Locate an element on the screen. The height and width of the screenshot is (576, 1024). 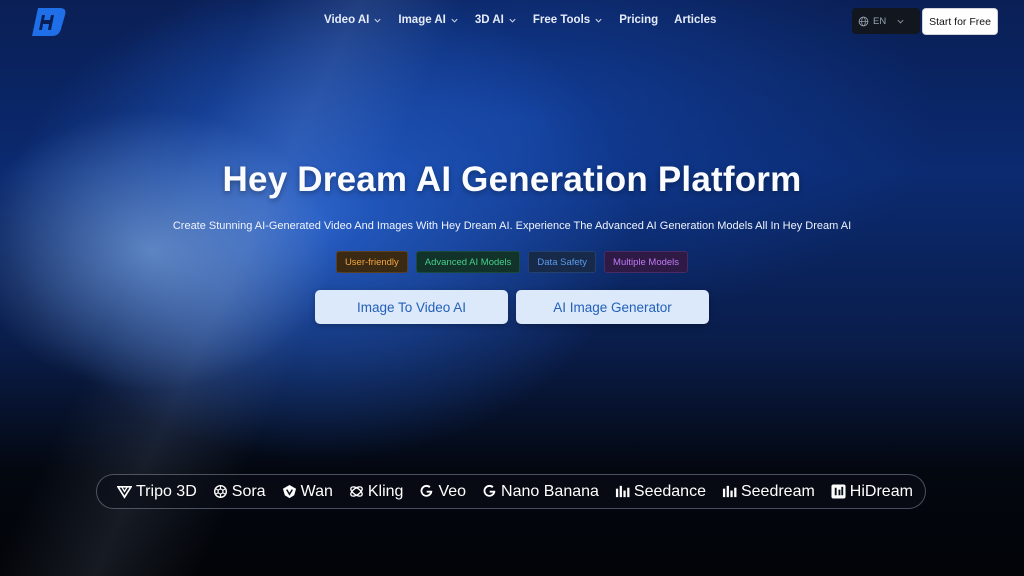
model-label: Kling is located at coordinates (385, 491).